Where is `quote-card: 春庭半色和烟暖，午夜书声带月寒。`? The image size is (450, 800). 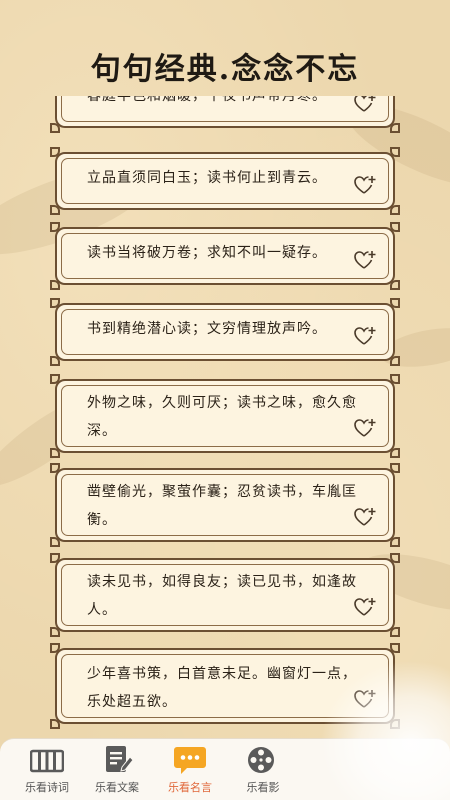 quote-card: 春庭半色和烟暖，午夜书声带月寒。 is located at coordinates (225, 114).